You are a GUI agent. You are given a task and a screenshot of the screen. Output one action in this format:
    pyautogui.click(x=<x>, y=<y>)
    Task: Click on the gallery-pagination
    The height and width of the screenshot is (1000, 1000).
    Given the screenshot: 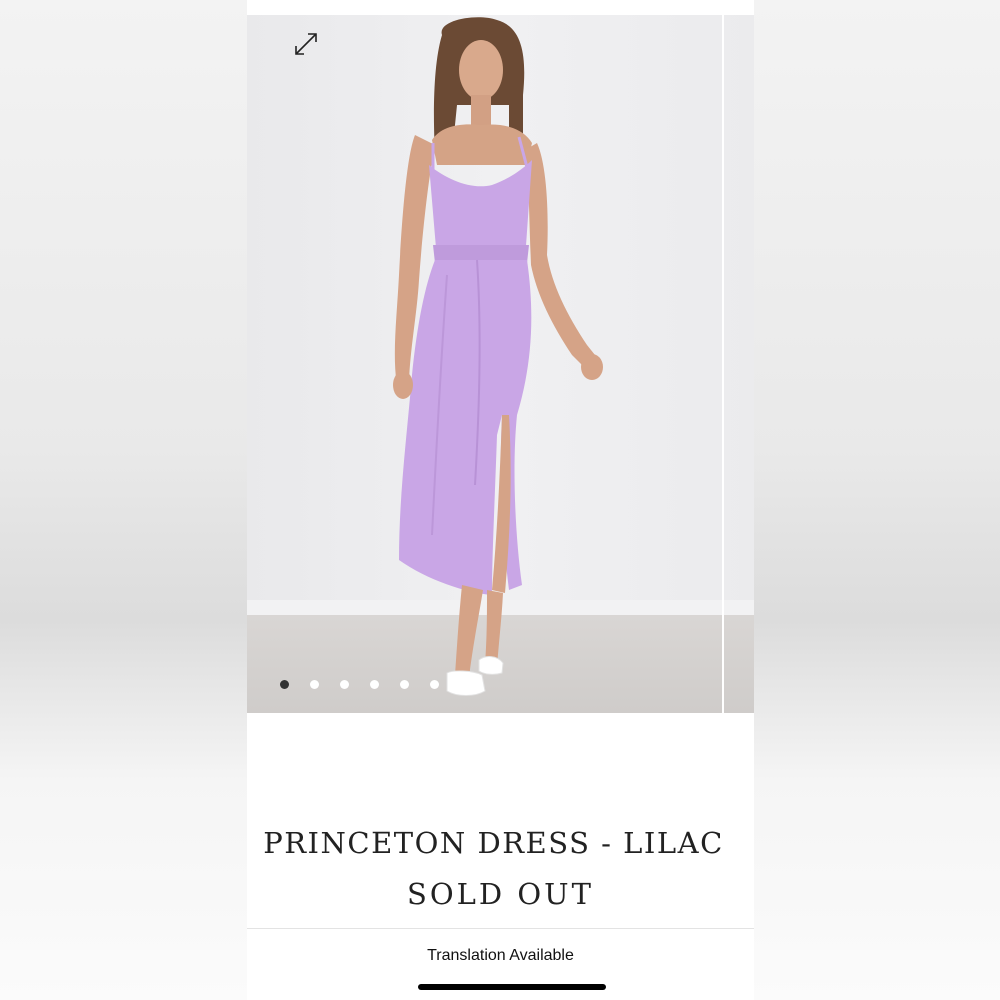 What is the action you would take?
    pyautogui.click(x=374, y=684)
    